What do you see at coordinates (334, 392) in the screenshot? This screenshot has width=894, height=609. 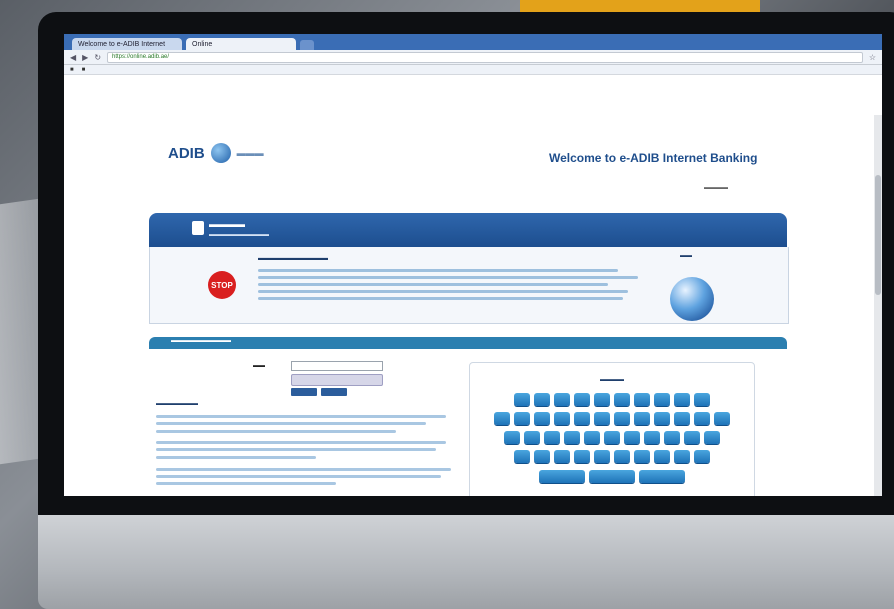 I see `clear-button` at bounding box center [334, 392].